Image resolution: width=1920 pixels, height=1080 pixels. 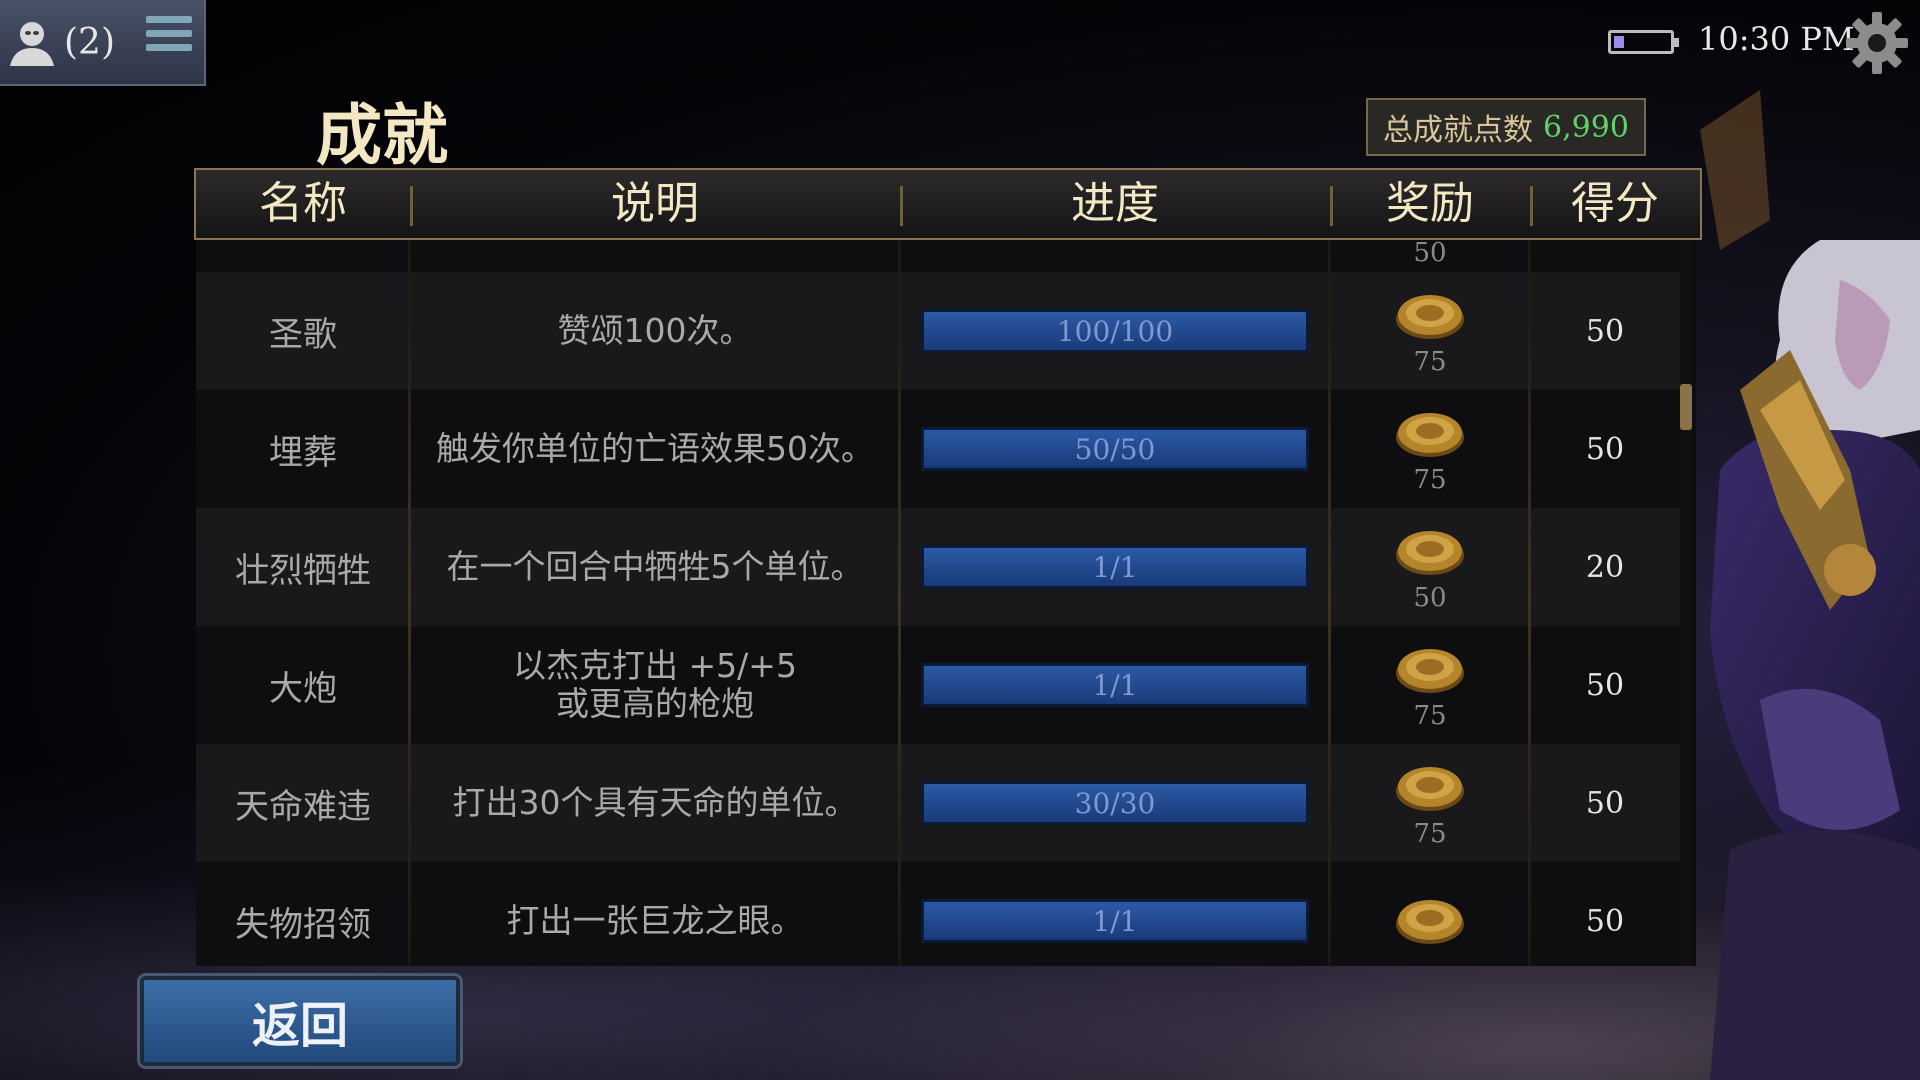 I want to click on progress-cell: 30/30, so click(x=1115, y=803).